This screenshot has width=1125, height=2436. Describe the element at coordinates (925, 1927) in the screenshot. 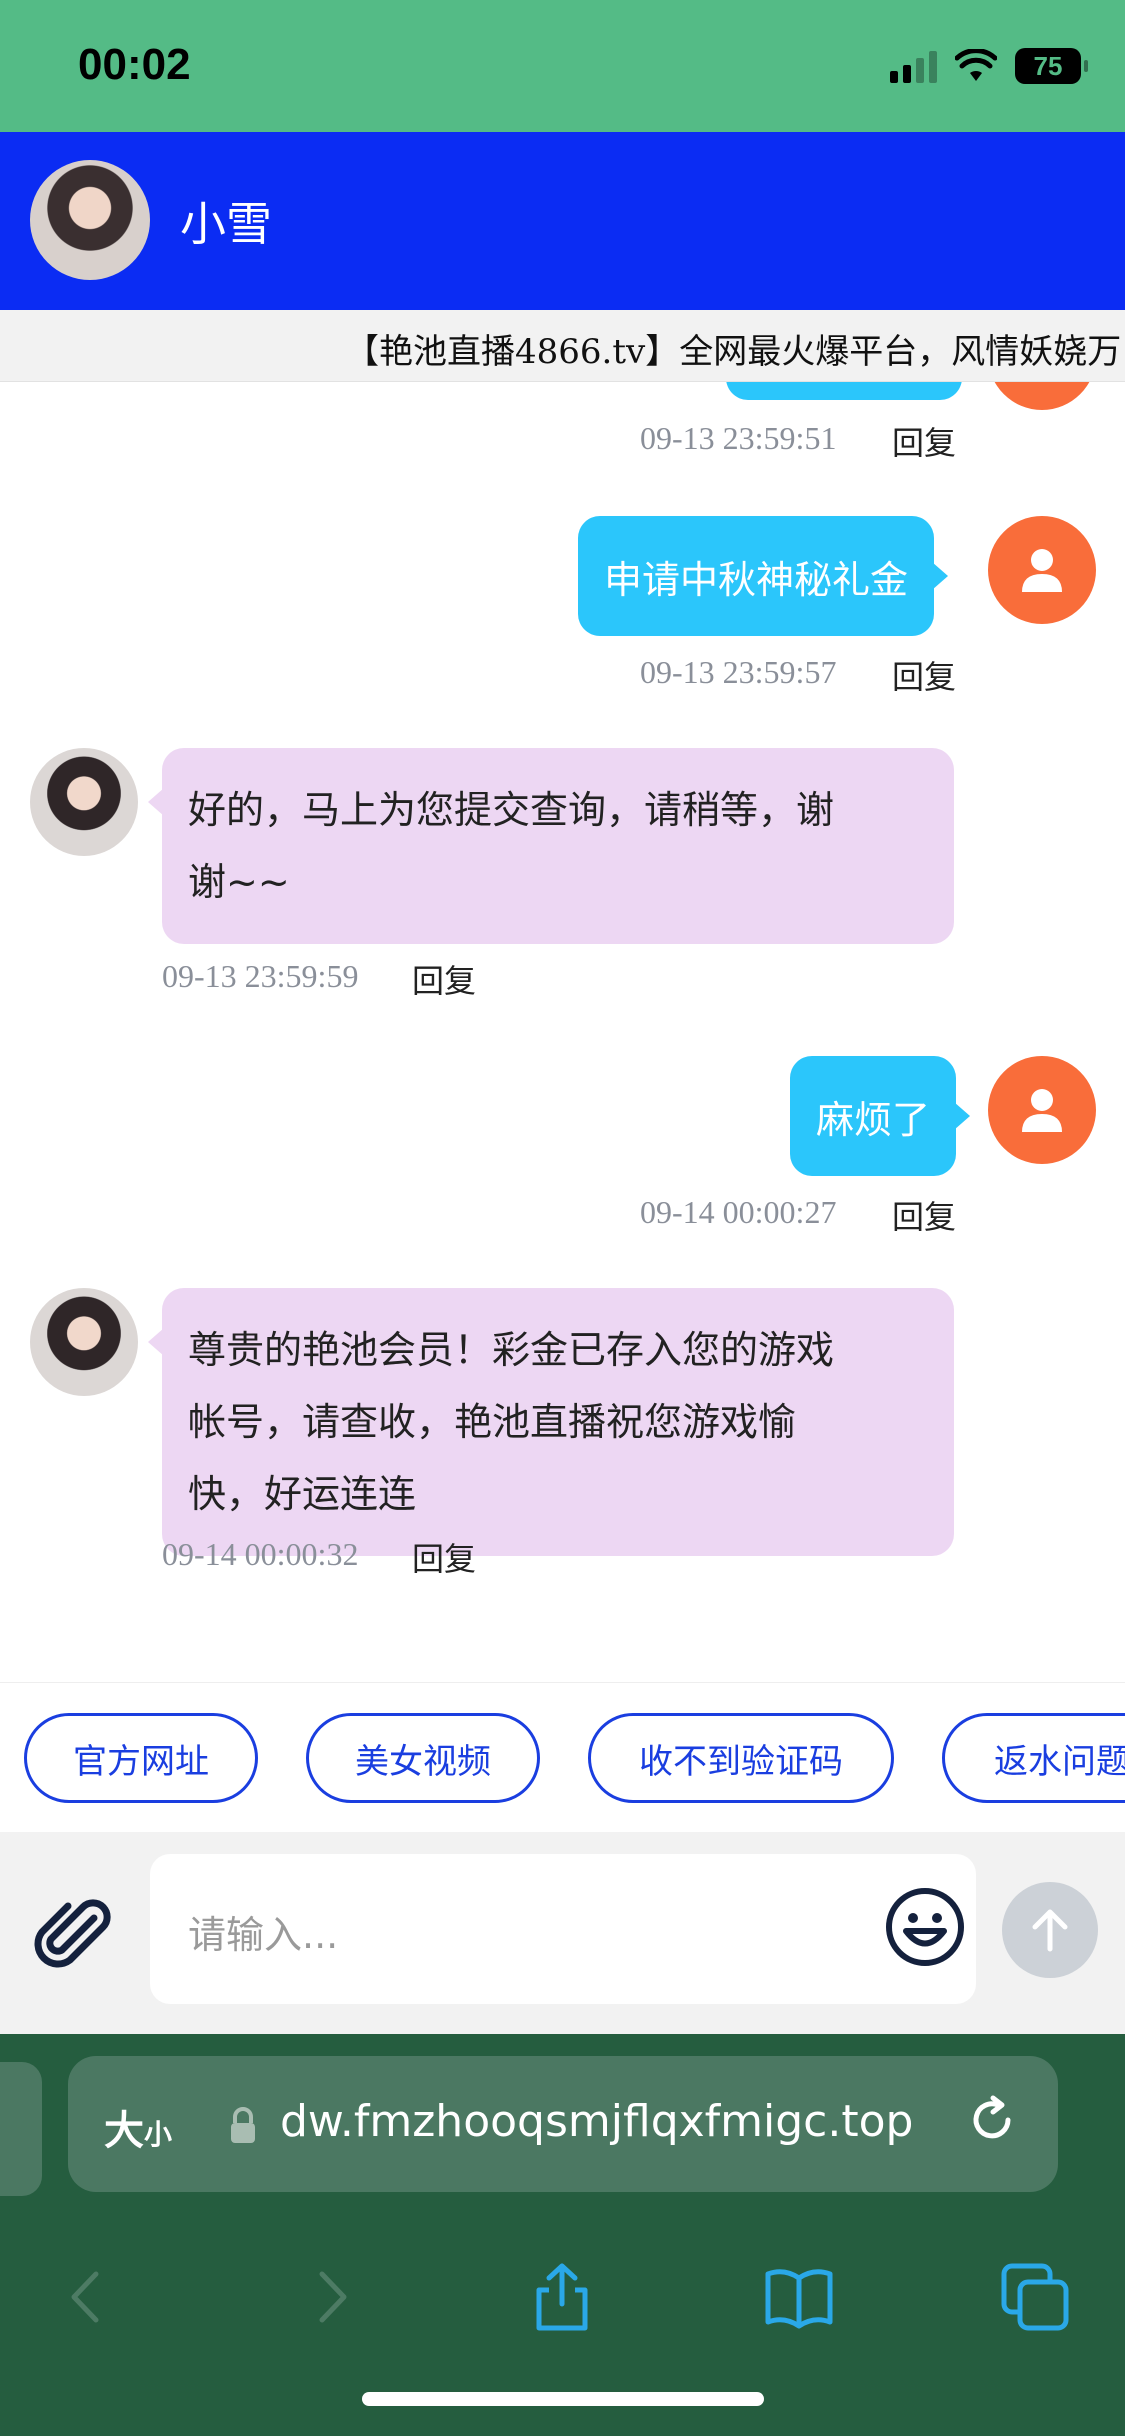

I see `smiley-icon` at that location.